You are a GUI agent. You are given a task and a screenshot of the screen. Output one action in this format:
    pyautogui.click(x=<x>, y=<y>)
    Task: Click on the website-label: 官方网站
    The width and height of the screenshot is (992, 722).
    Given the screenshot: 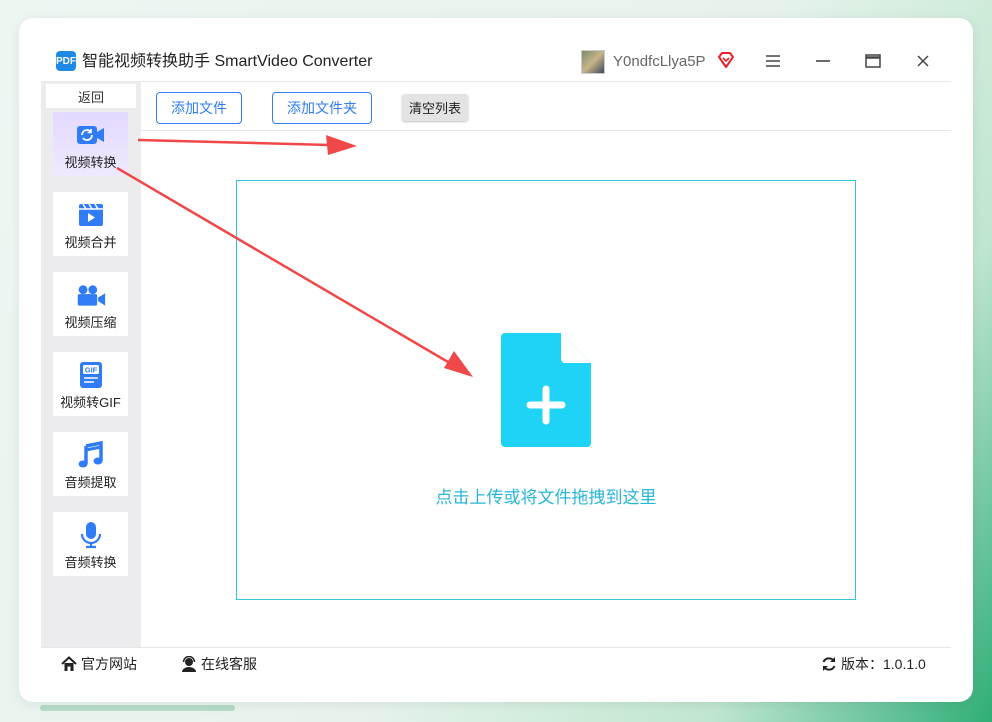 What is the action you would take?
    pyautogui.click(x=109, y=664)
    